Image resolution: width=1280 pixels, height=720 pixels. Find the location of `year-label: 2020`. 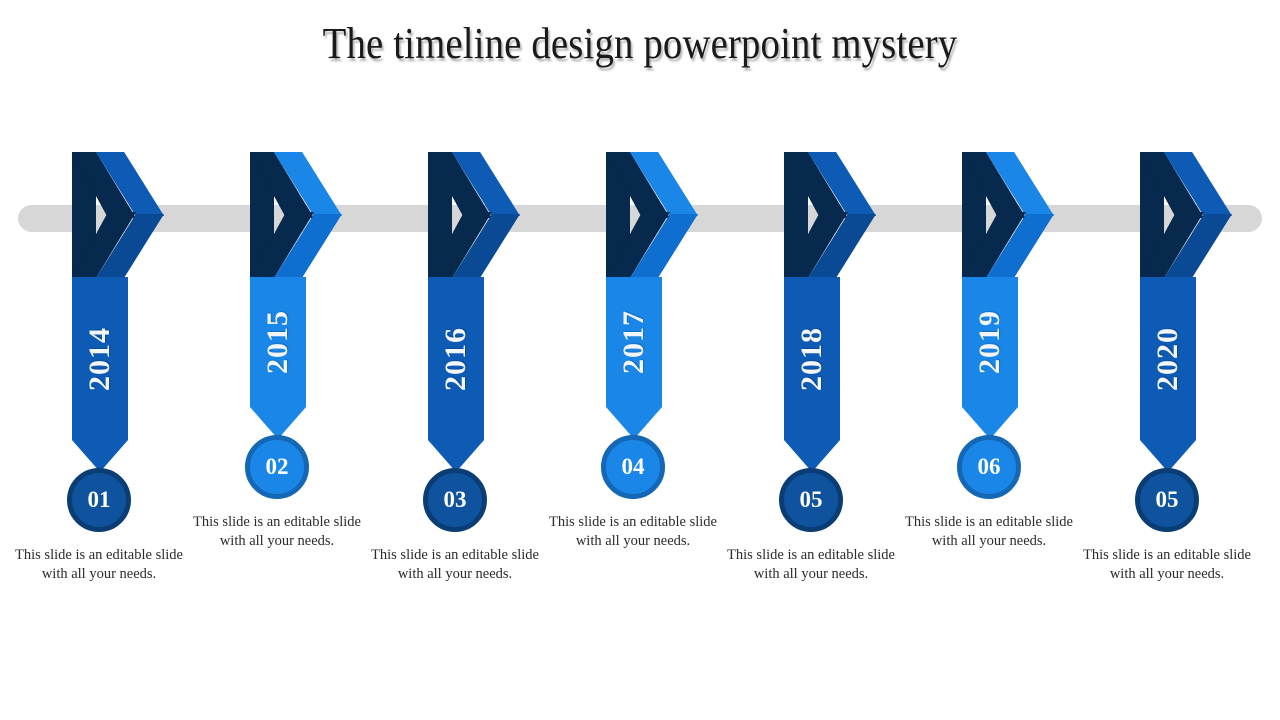

year-label: 2020 is located at coordinates (1167, 358).